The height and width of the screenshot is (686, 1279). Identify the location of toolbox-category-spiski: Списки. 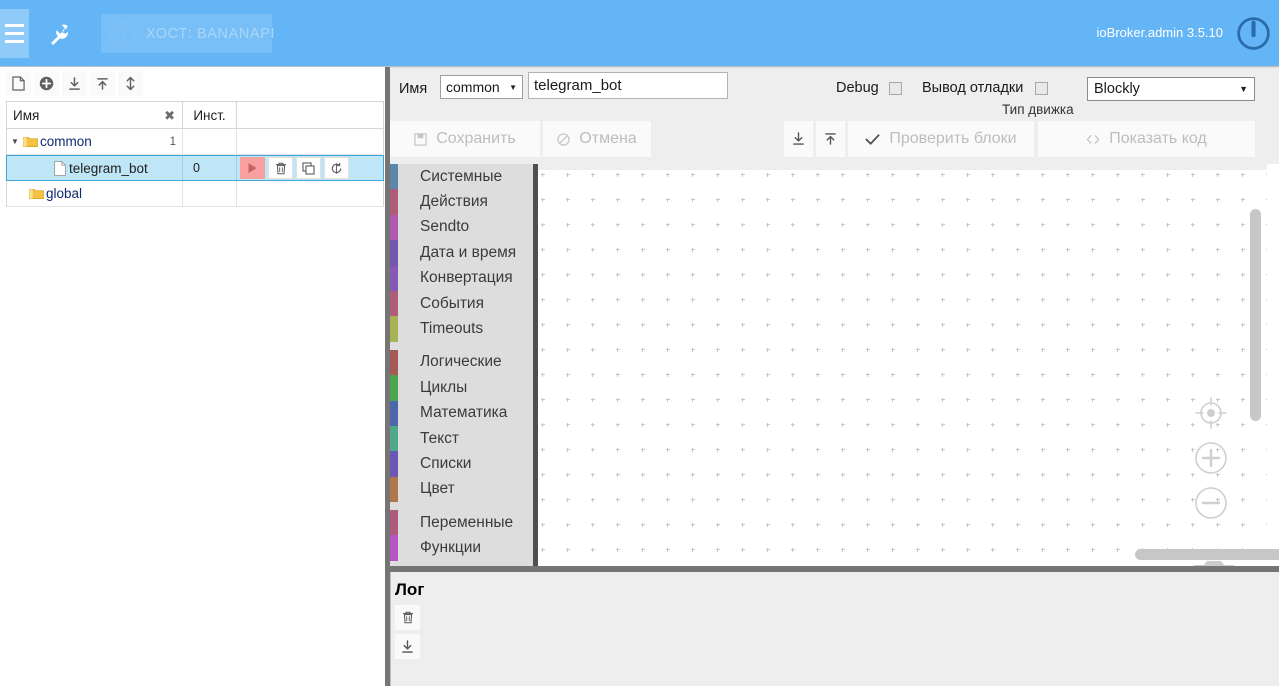
(461, 464).